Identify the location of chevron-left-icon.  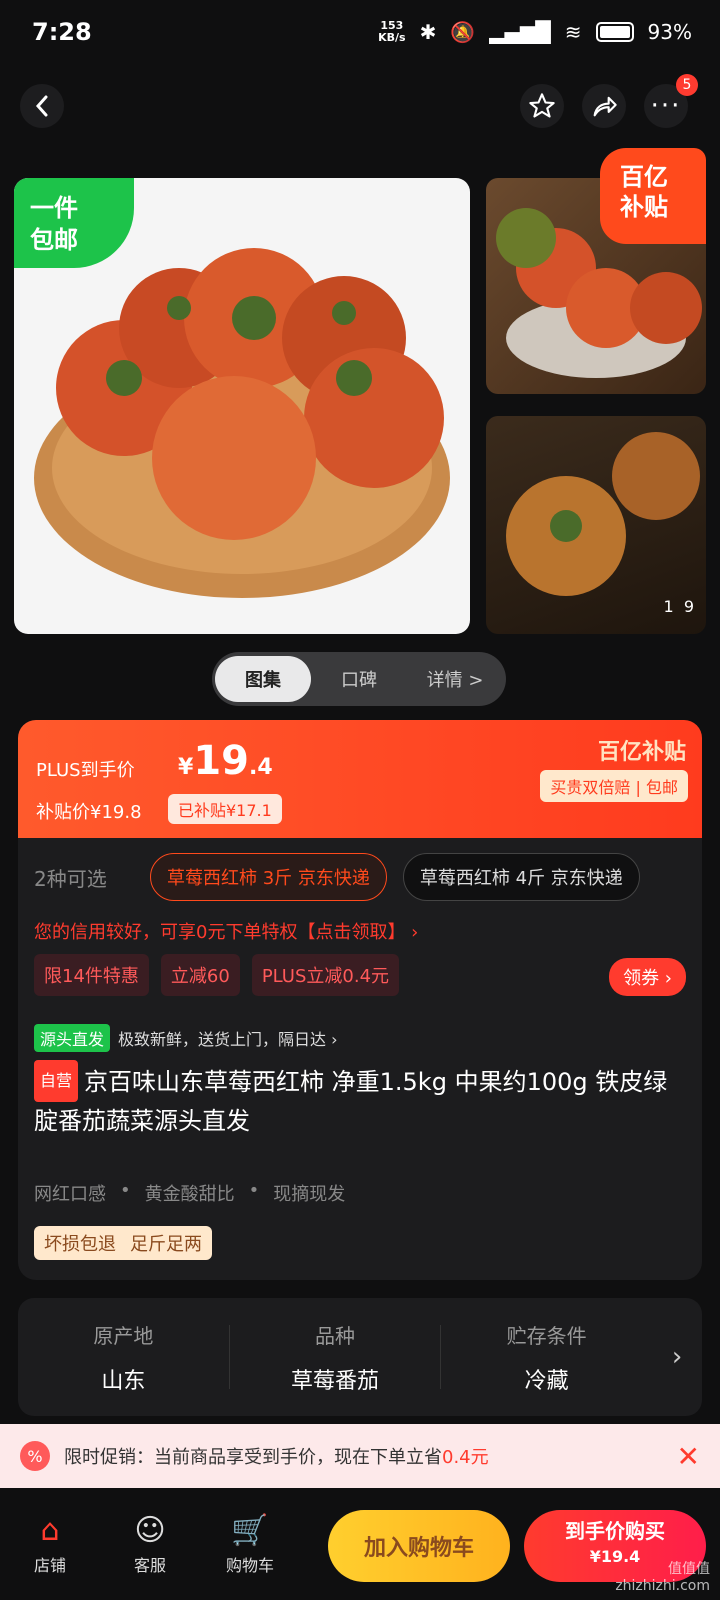
(41, 106).